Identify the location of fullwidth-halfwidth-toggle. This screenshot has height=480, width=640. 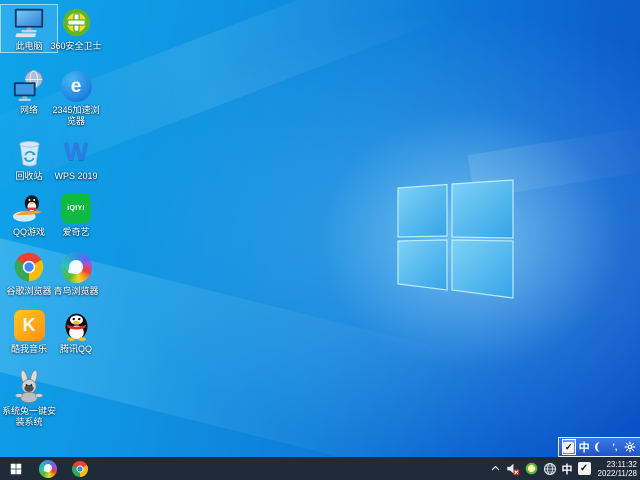
(599, 447).